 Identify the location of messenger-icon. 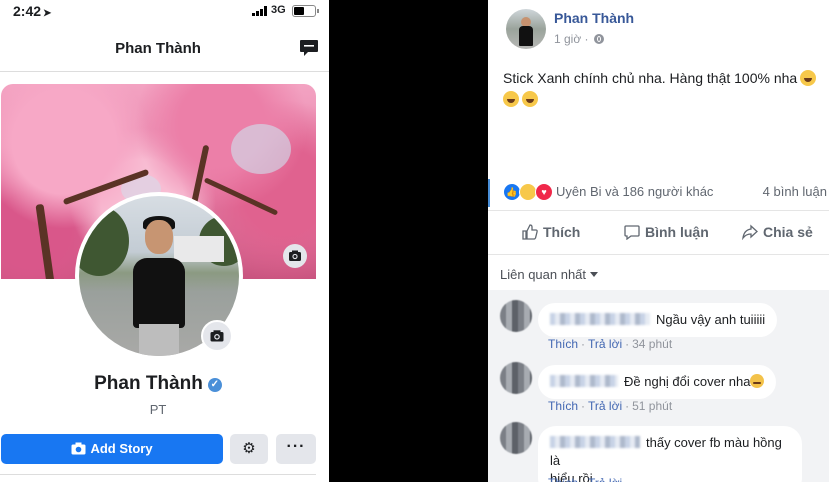
(309, 48).